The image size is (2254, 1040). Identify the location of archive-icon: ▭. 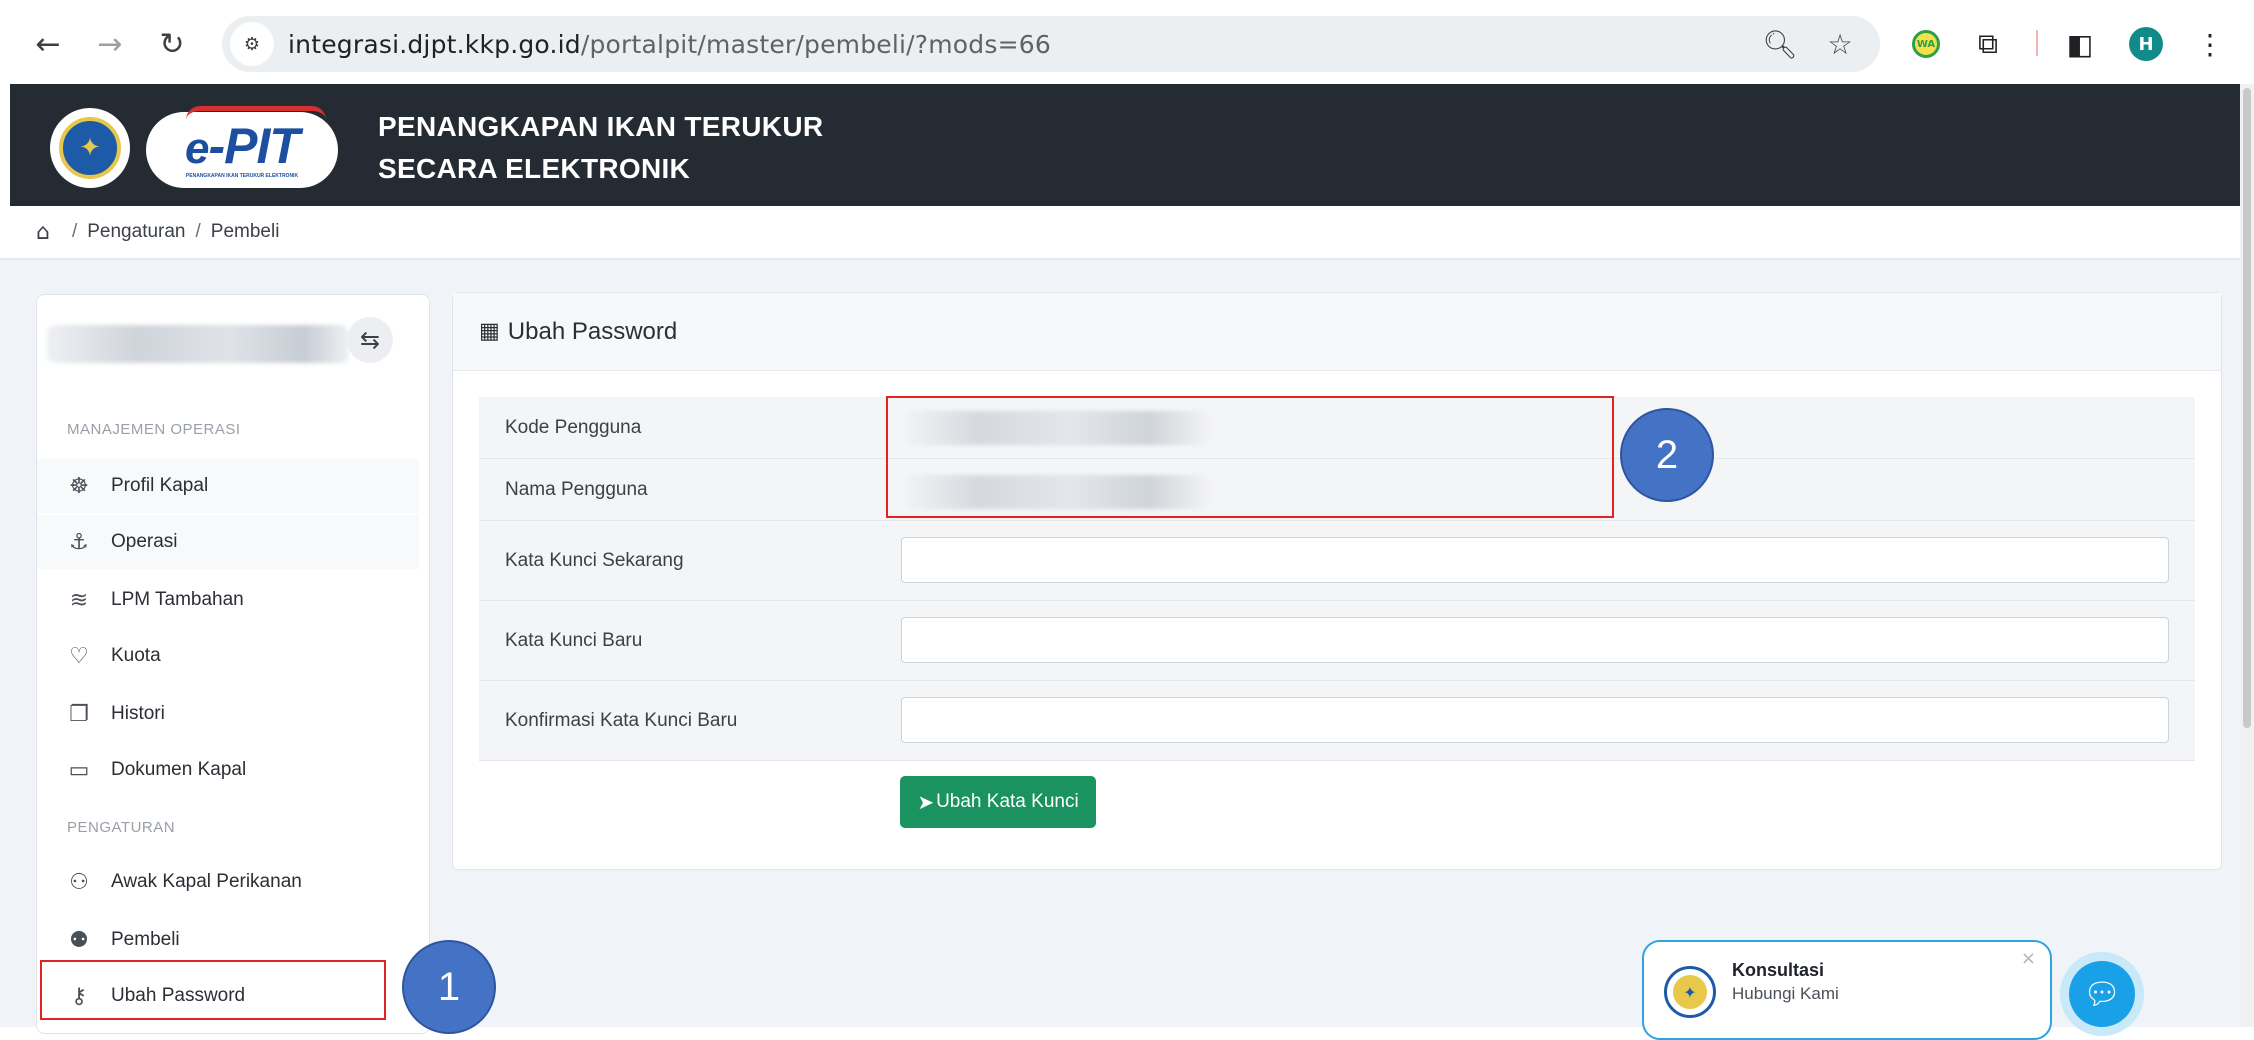
(79, 770).